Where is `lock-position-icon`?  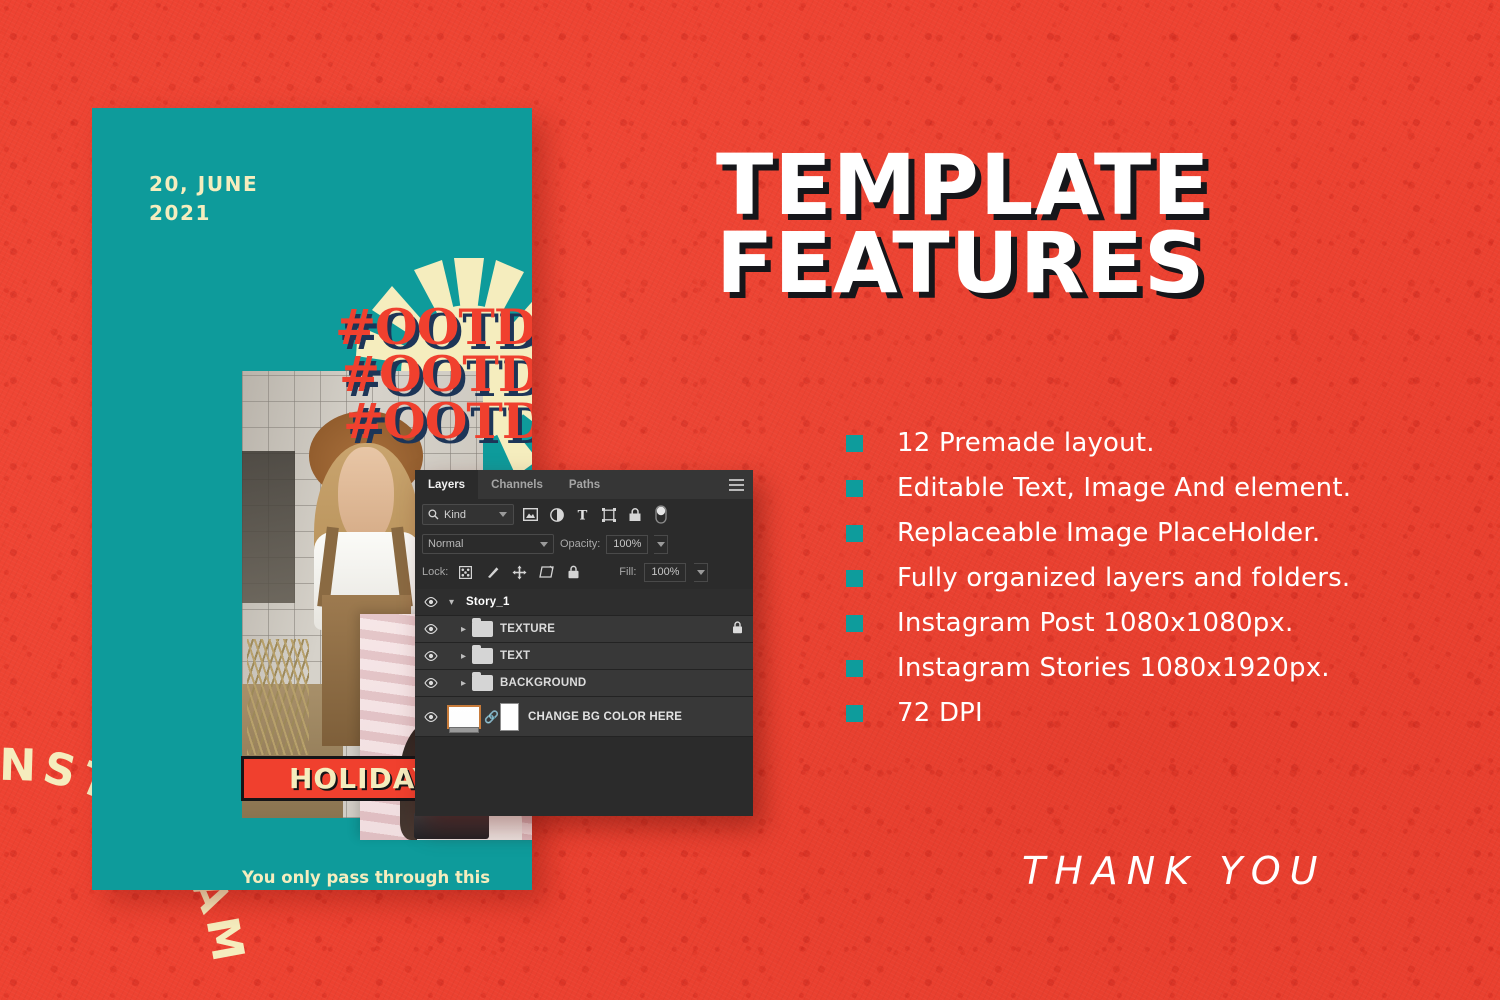
lock-position-icon is located at coordinates (519, 572).